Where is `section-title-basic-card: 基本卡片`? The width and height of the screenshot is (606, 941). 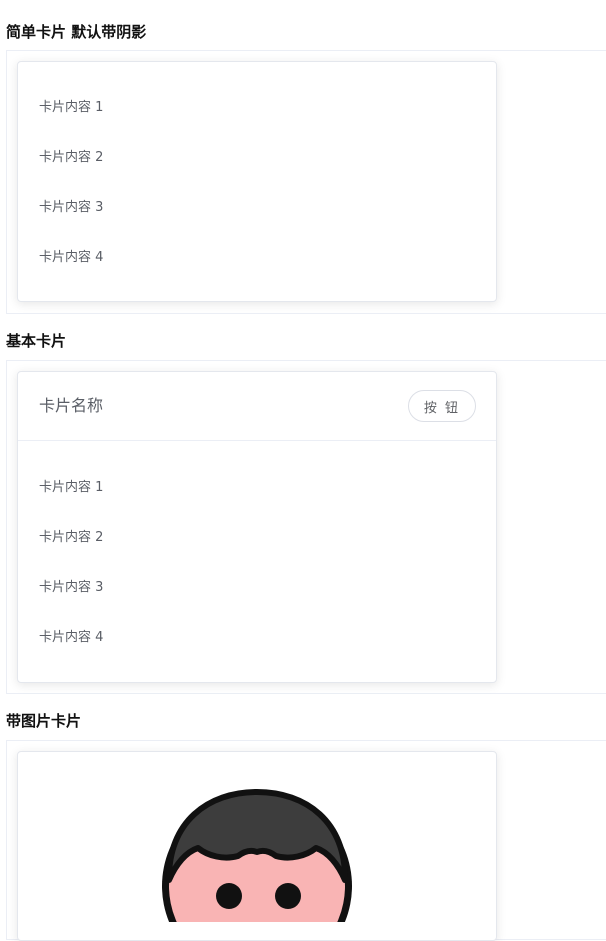 section-title-basic-card: 基本卡片 is located at coordinates (36, 341).